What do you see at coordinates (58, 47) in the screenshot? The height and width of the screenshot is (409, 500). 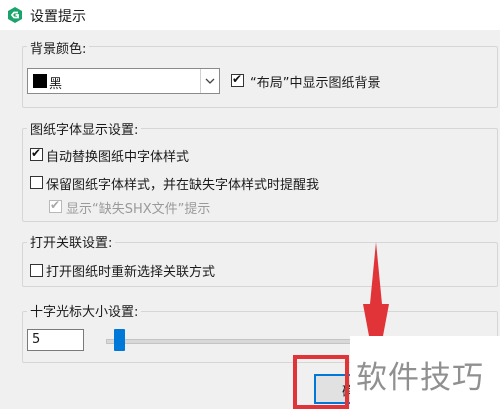 I see `background-color-group-title: 背景颜色:` at bounding box center [58, 47].